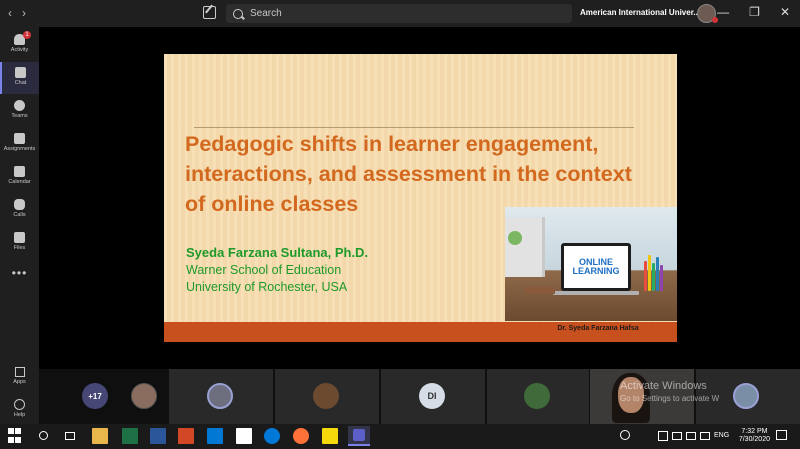 This screenshot has height=449, width=800. What do you see at coordinates (648, 436) in the screenshot?
I see `chevron-up-icon` at bounding box center [648, 436].